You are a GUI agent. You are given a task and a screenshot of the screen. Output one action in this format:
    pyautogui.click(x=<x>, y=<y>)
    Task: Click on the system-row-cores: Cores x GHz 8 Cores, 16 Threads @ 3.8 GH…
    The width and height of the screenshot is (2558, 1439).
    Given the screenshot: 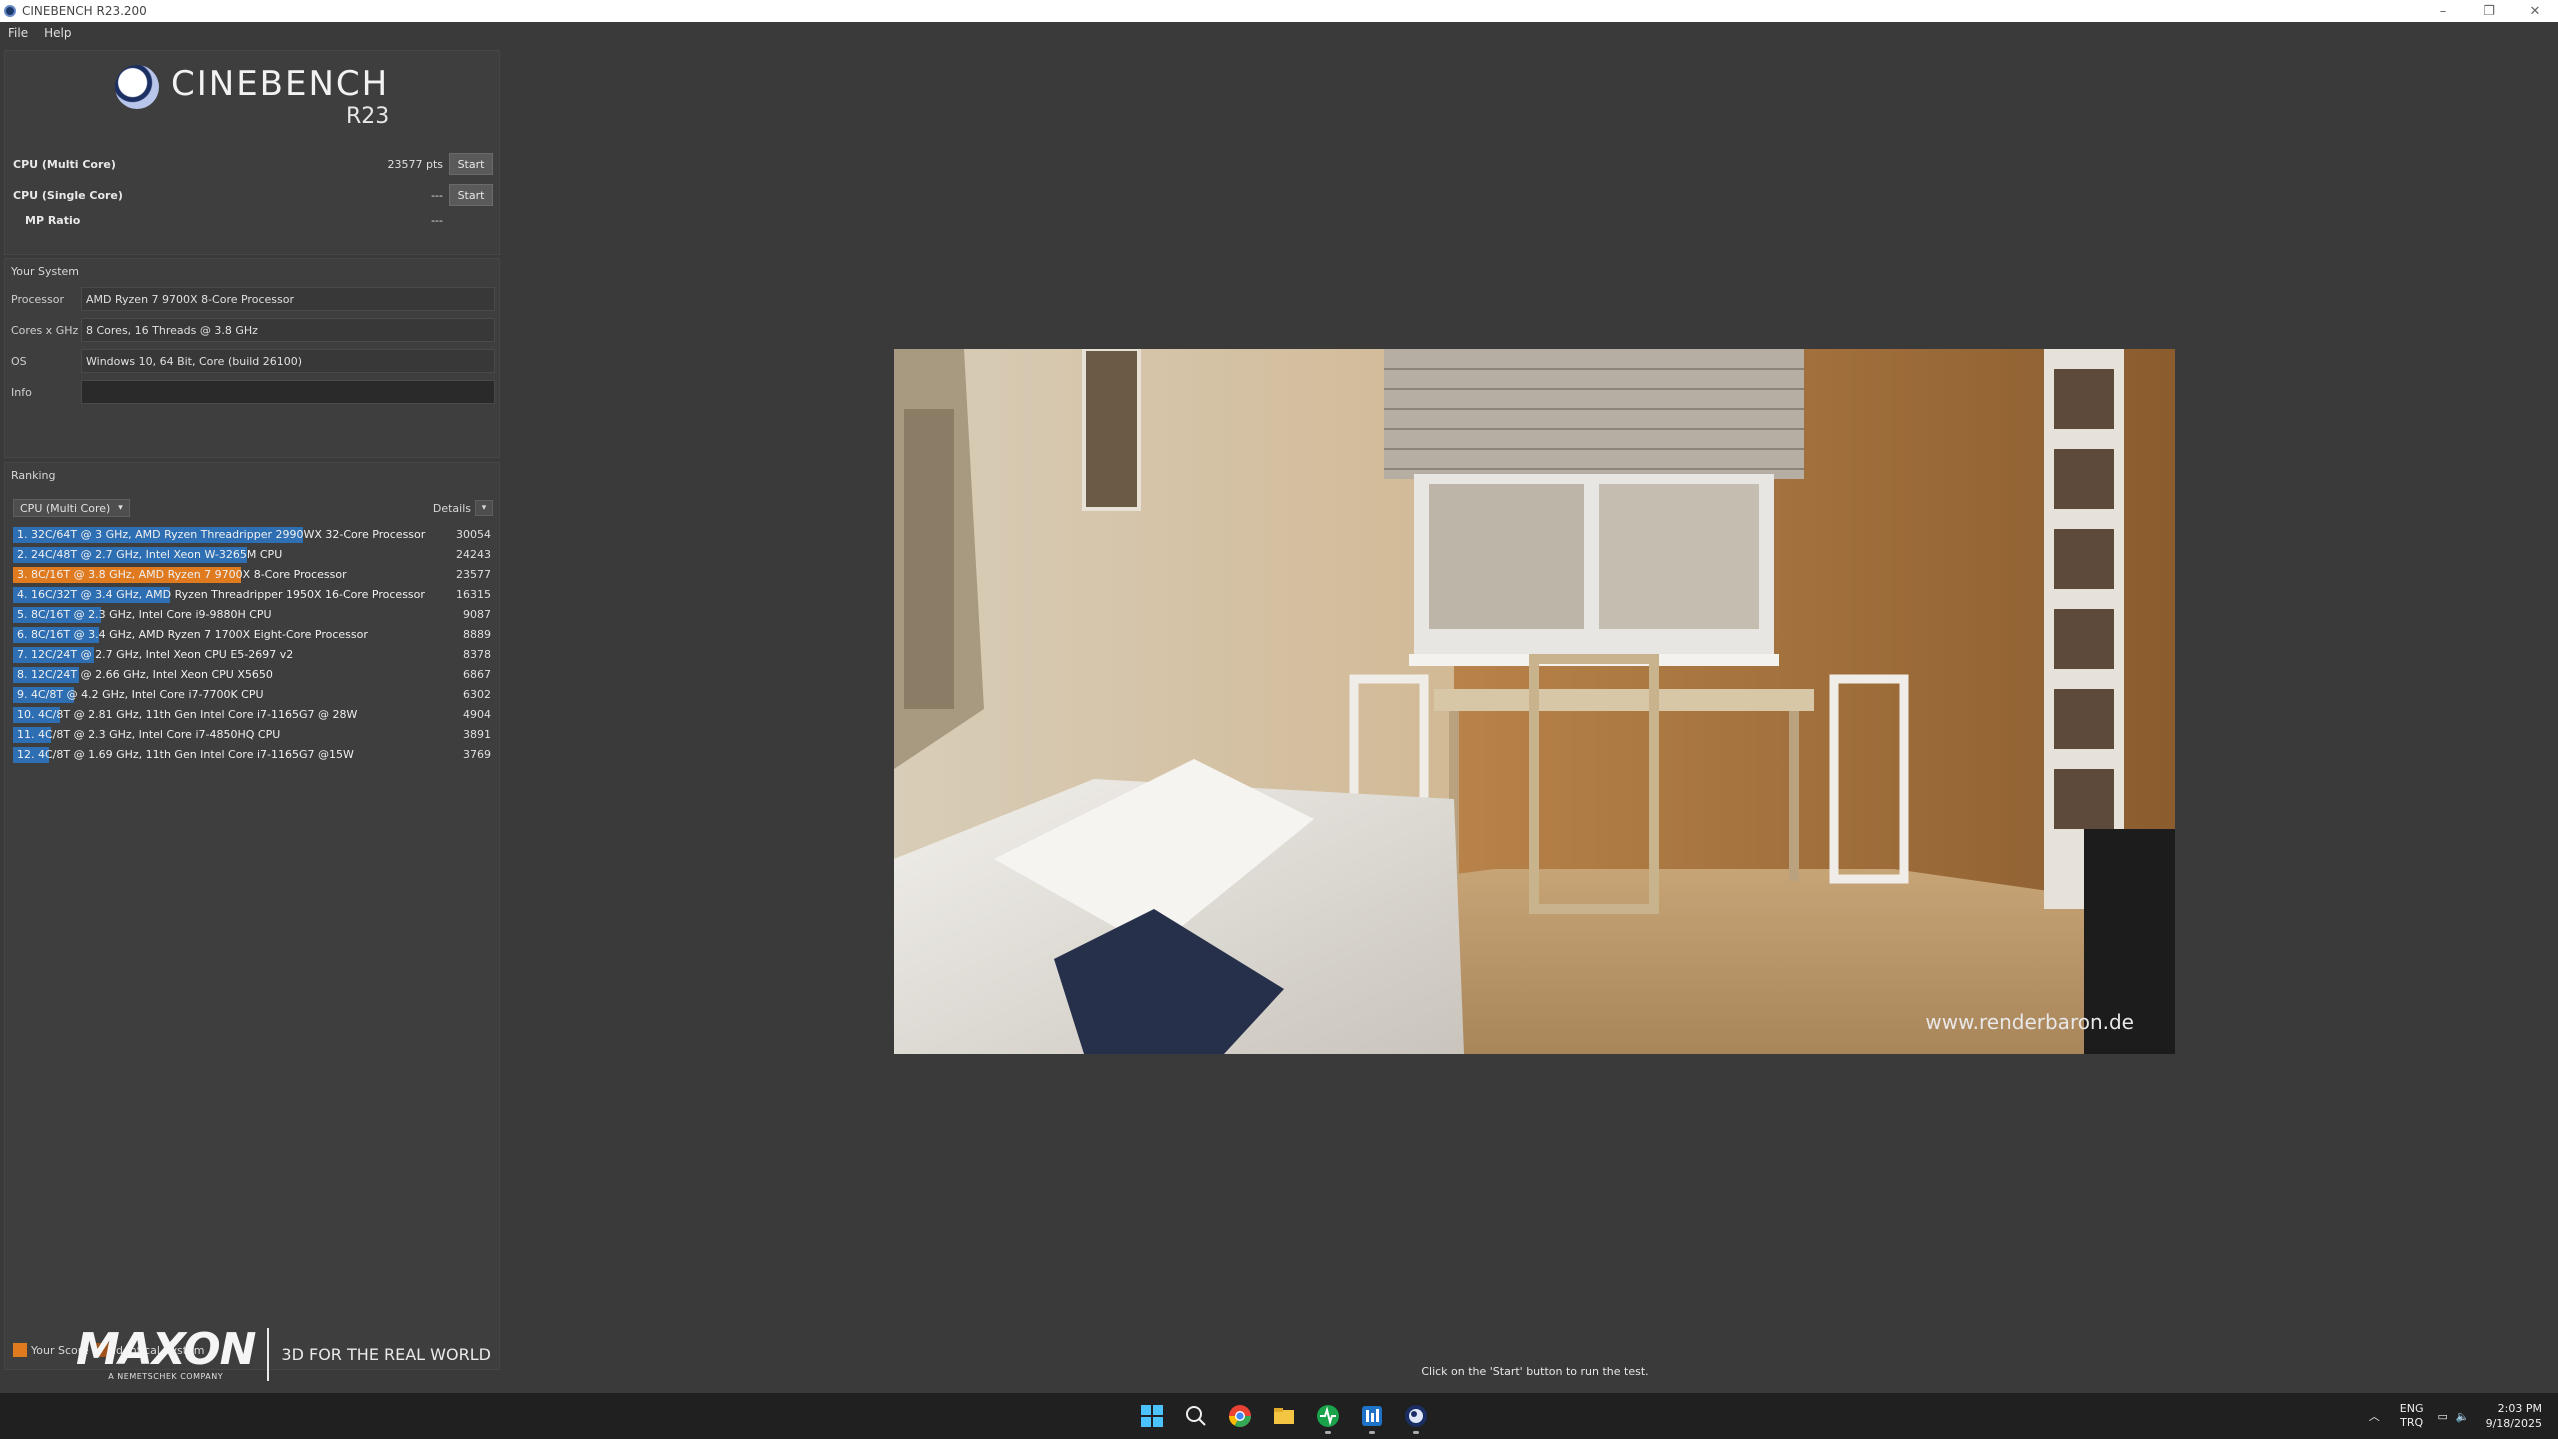 What is the action you would take?
    pyautogui.click(x=253, y=330)
    